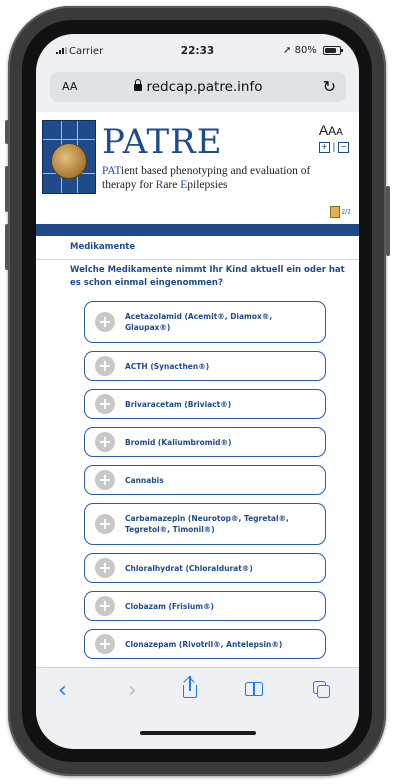  Describe the element at coordinates (388, 221) in the screenshot. I see `power-button` at that location.